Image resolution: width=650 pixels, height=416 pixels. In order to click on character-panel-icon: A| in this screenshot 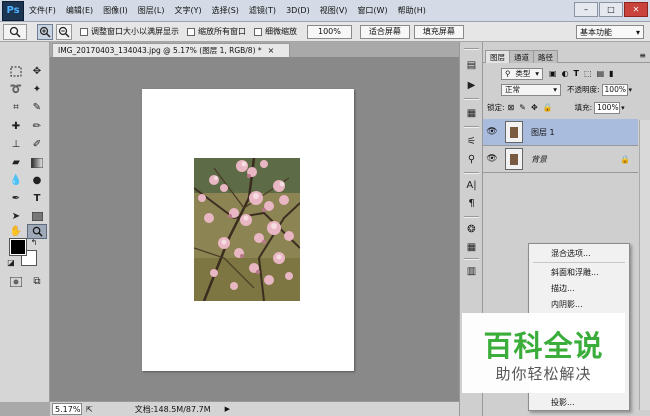, I will do `click(471, 185)`.